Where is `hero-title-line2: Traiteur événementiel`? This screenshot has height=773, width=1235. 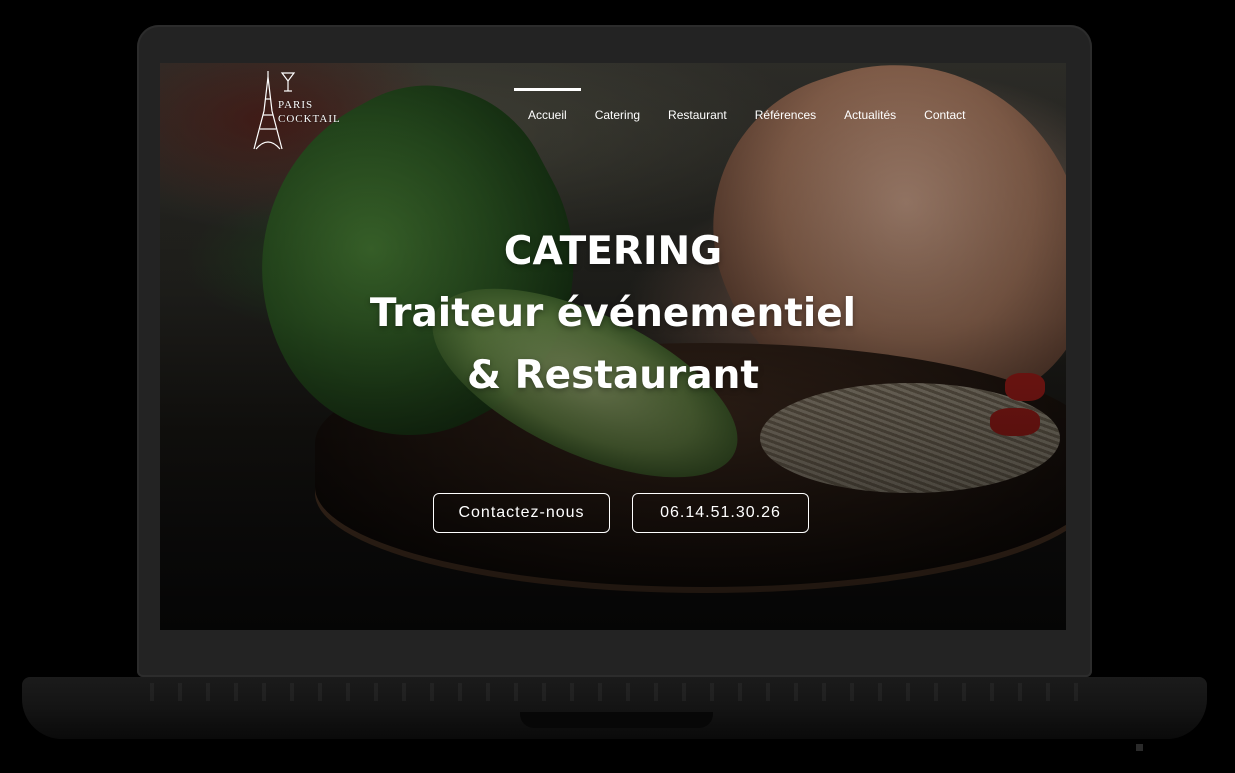
hero-title-line2: Traiteur événementiel is located at coordinates (613, 313).